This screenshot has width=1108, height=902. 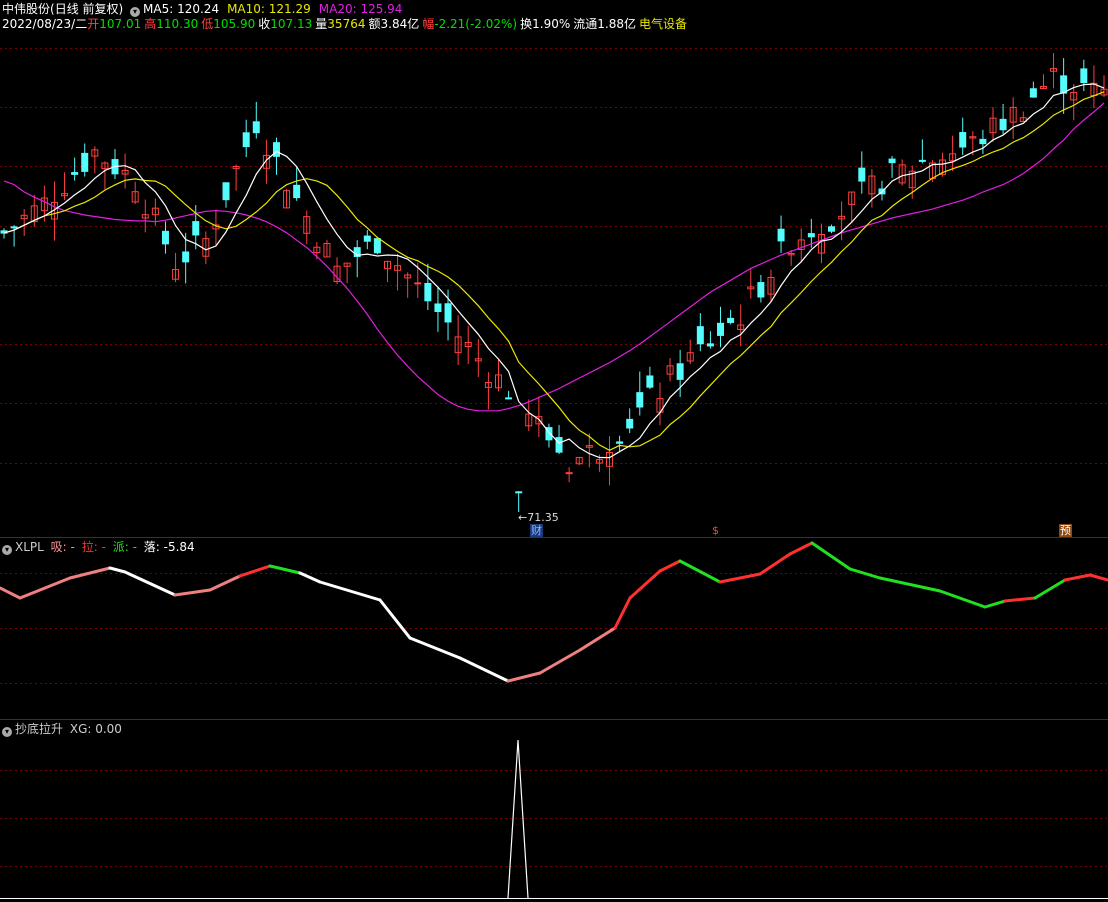 I want to click on trade-date: 2022/08/23/二, so click(x=45, y=24).